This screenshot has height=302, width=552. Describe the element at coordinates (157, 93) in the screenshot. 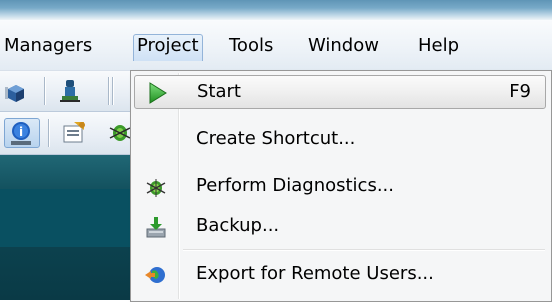

I see `play-icon` at that location.